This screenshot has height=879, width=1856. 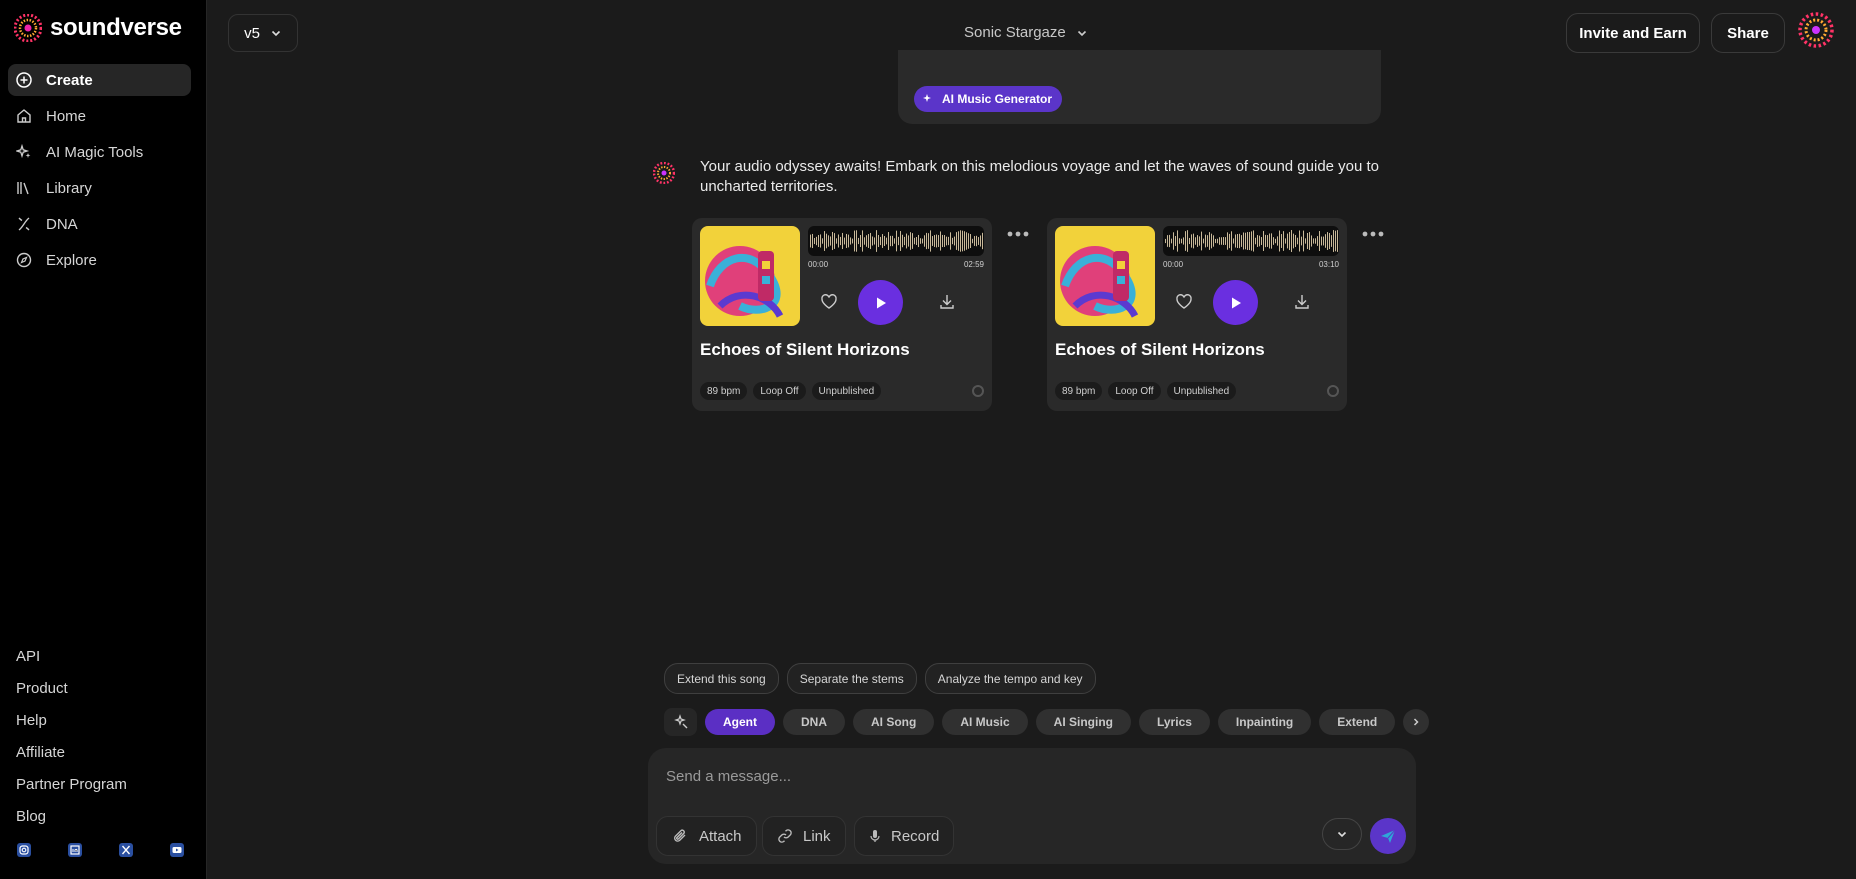 I want to click on footer-link-api: API, so click(x=71, y=656).